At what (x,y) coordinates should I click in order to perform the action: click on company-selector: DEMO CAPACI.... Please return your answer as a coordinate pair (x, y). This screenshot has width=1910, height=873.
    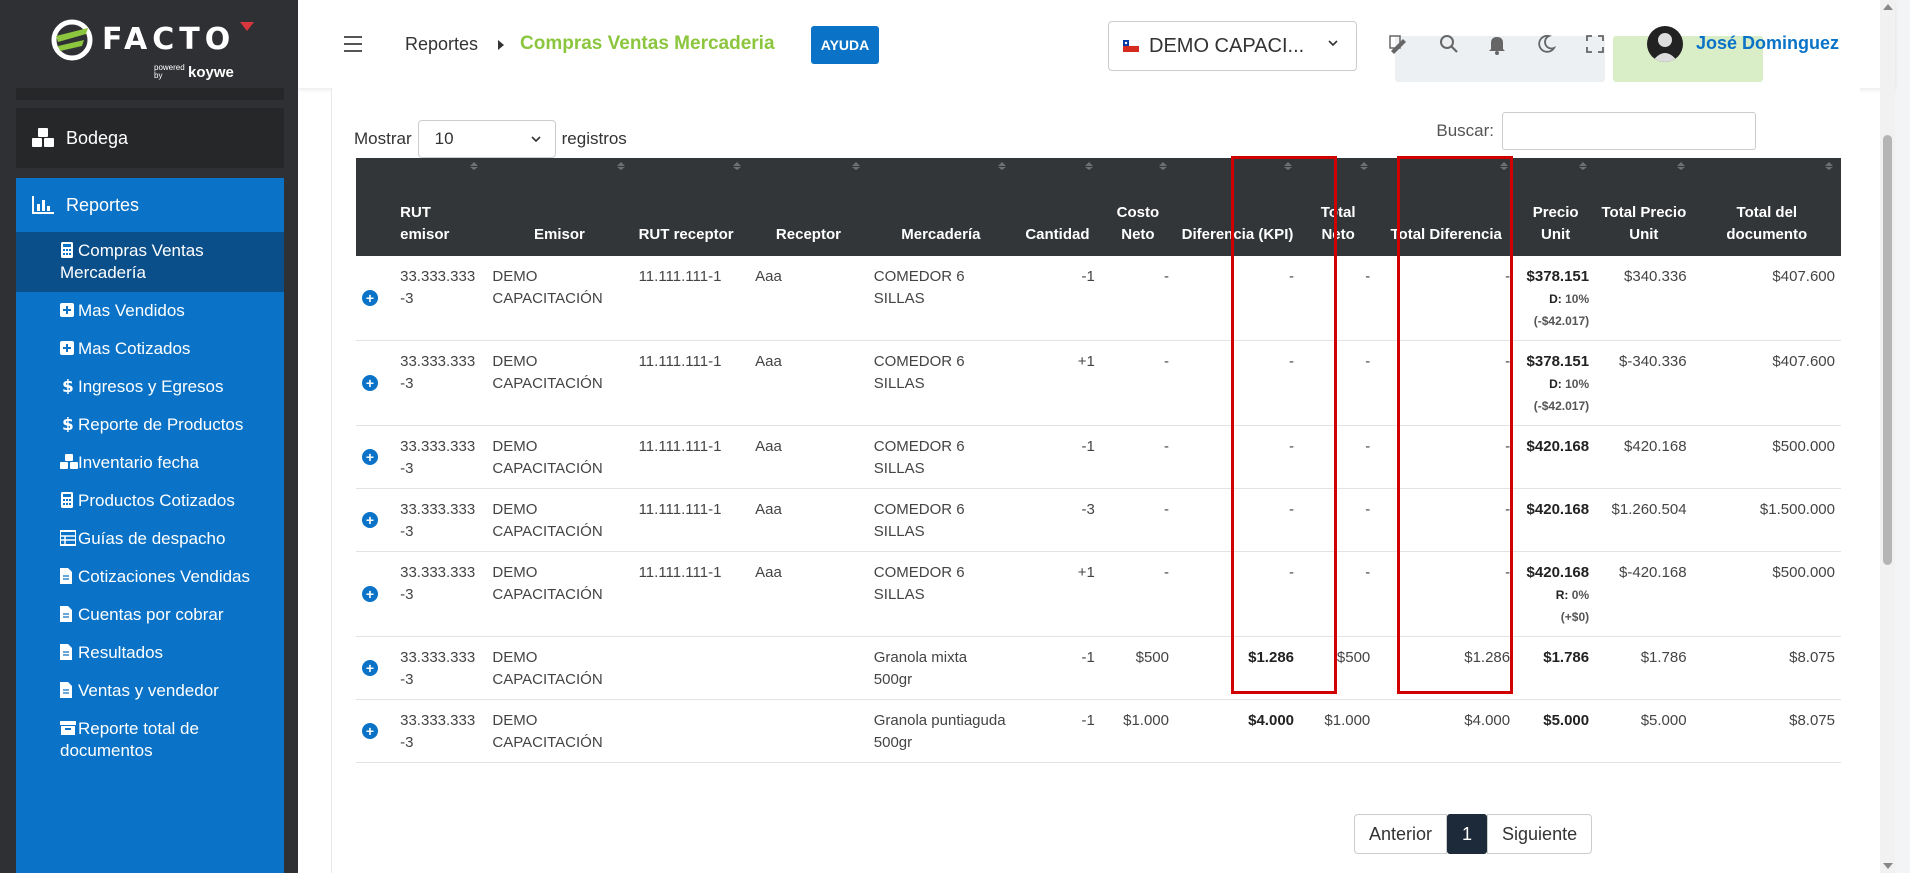
    Looking at the image, I should click on (1232, 46).